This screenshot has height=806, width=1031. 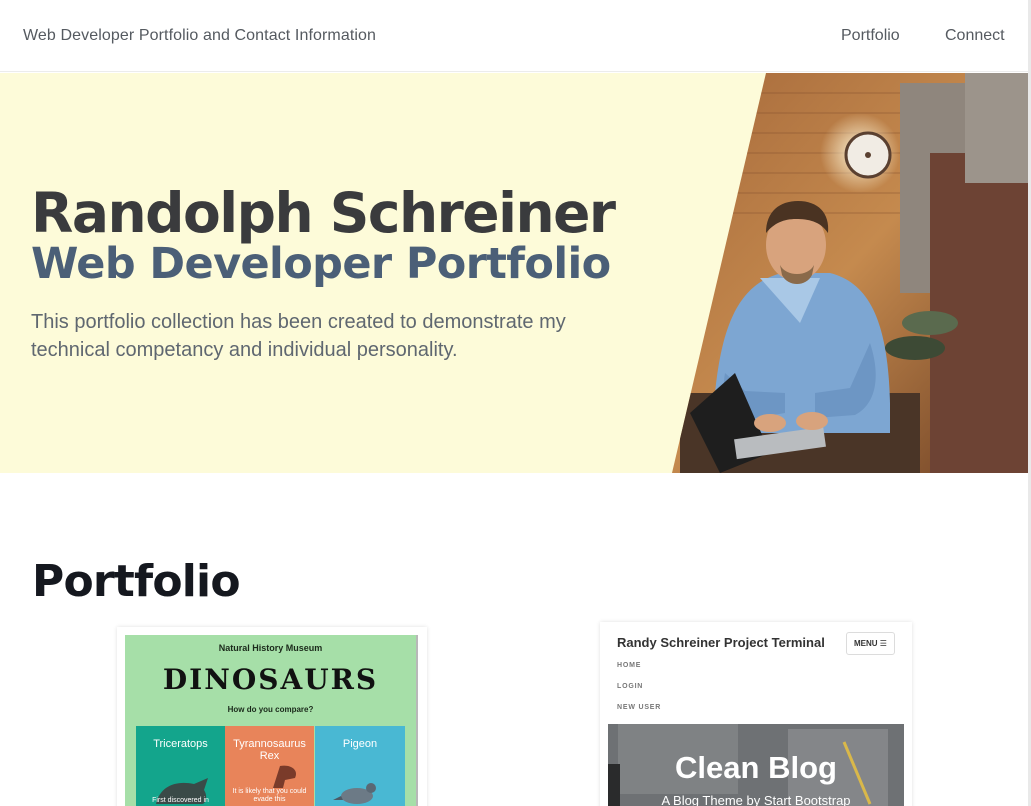 I want to click on portfolio-heading: Portfolio, so click(x=136, y=581).